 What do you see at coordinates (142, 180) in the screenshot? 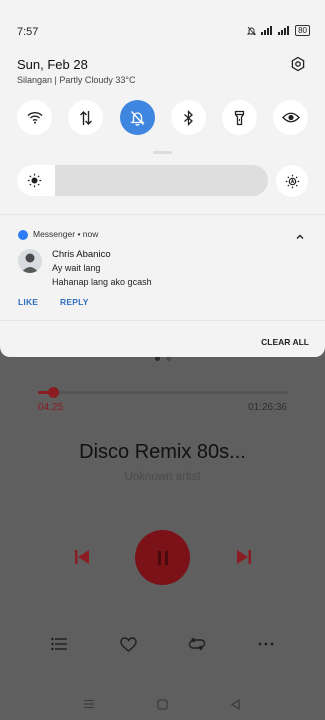
I see `brightness-slider` at bounding box center [142, 180].